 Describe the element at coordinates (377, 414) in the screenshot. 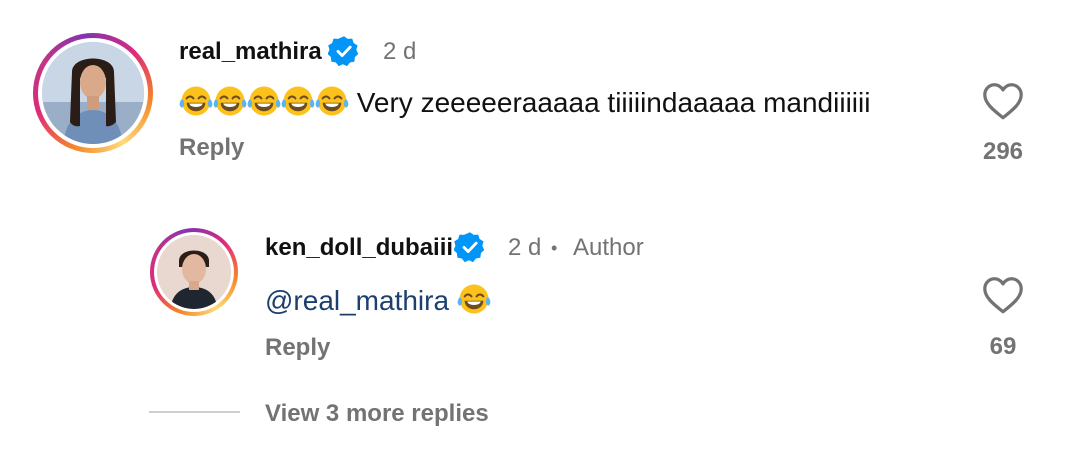

I see `view-more-replies-button: View 3 more replies` at that location.